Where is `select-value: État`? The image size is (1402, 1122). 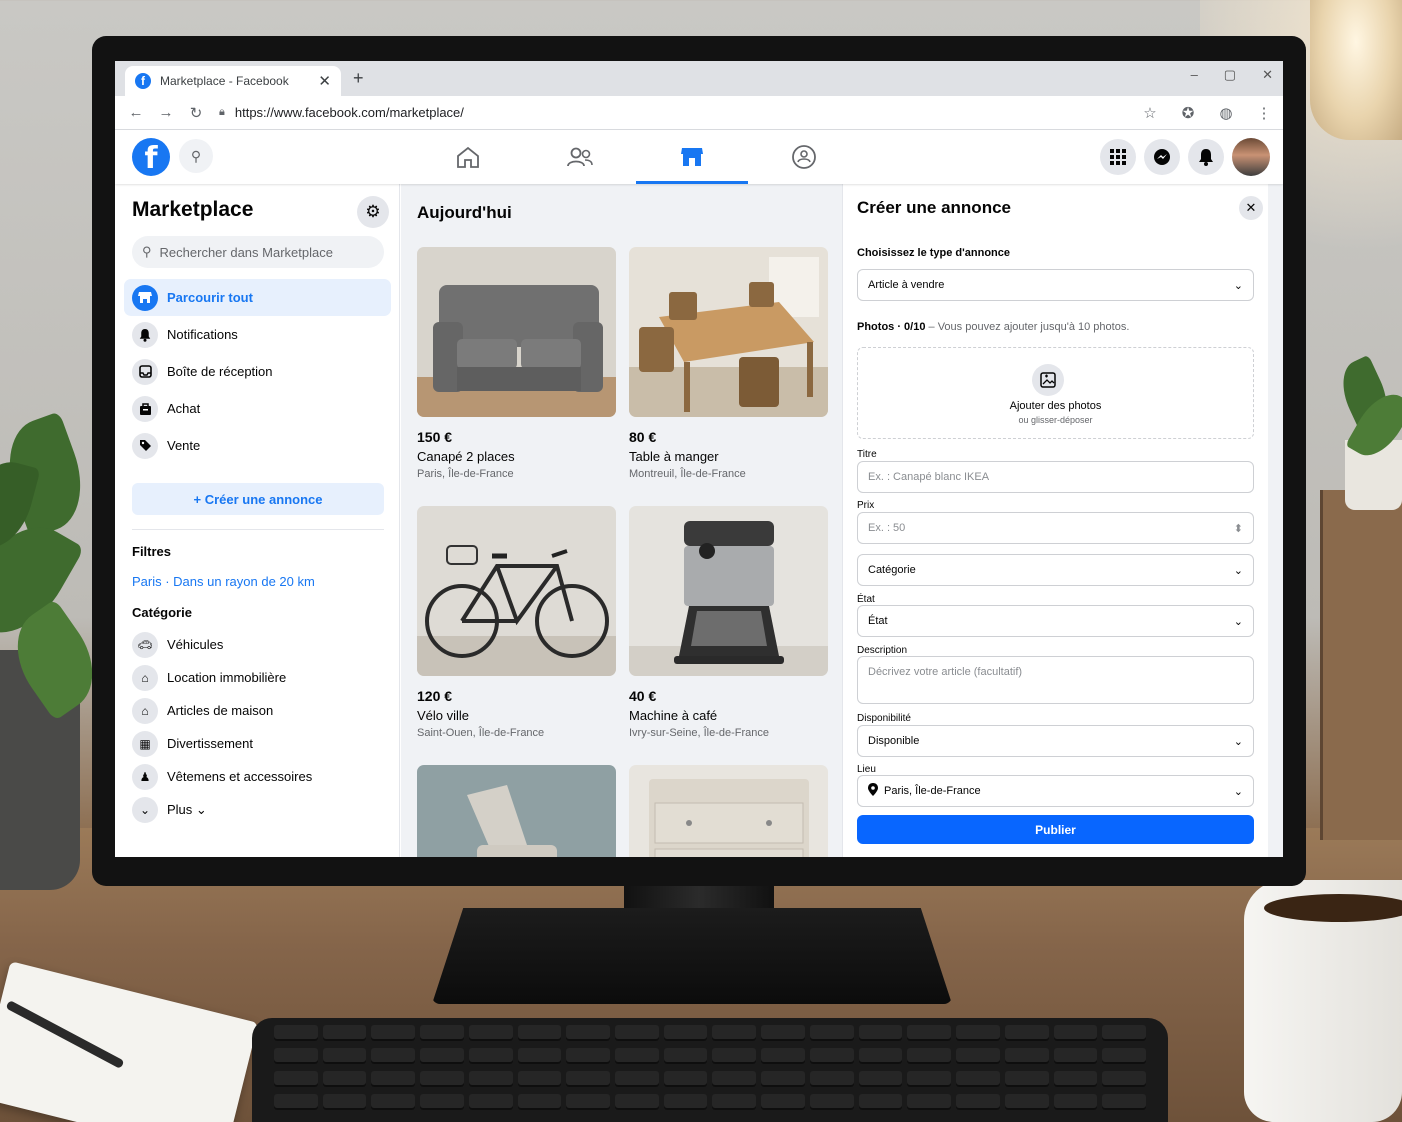
select-value: État is located at coordinates (878, 621).